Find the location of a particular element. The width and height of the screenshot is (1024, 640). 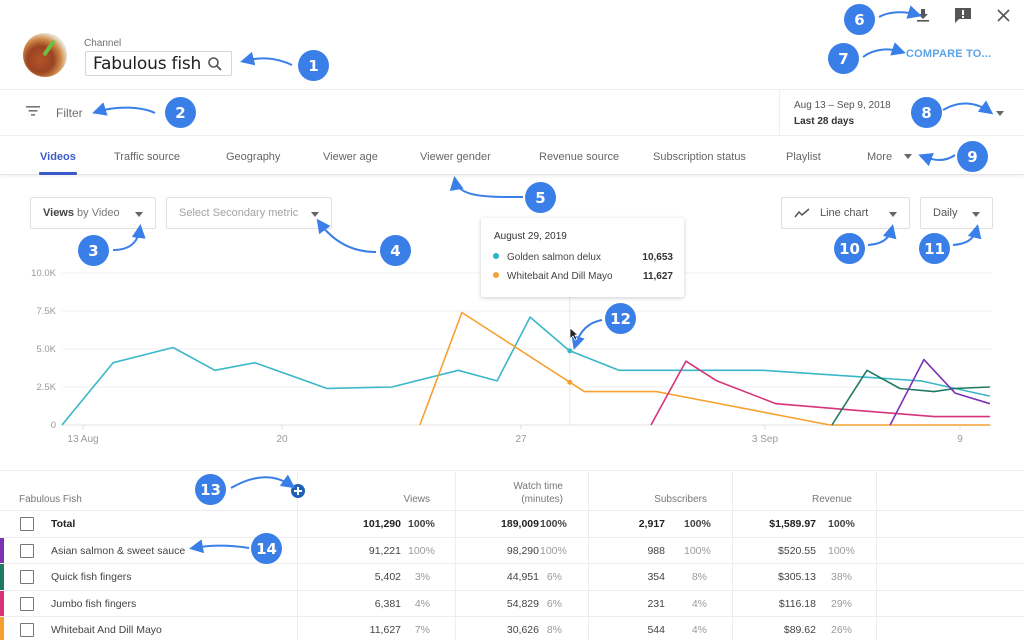

search-icon is located at coordinates (215, 64).